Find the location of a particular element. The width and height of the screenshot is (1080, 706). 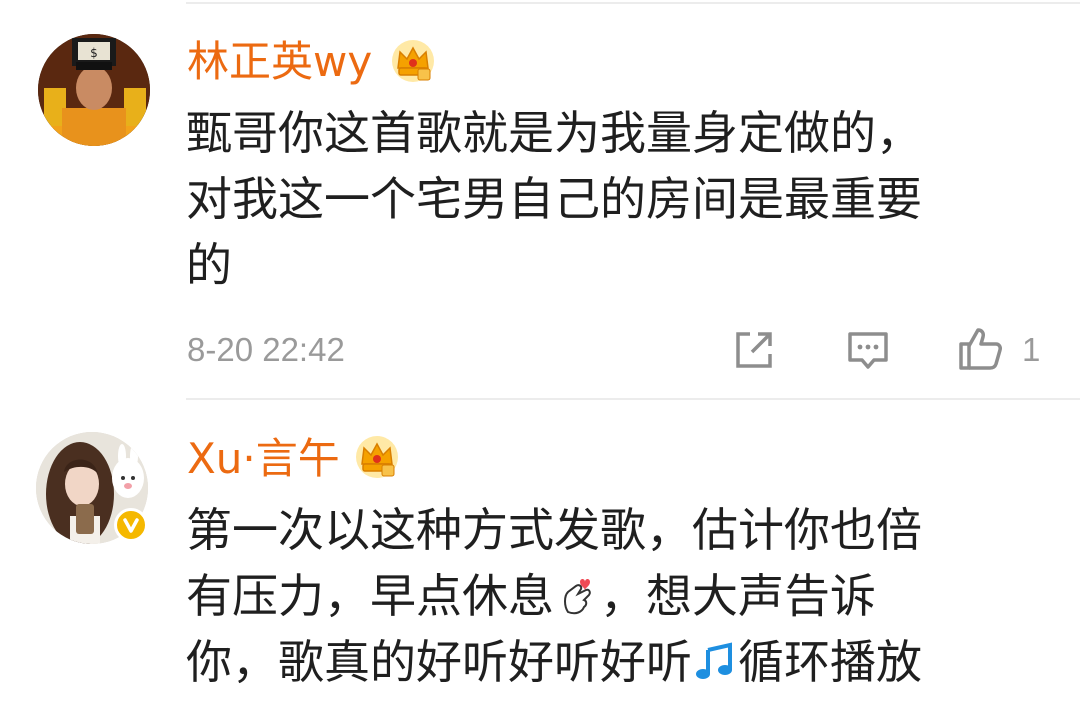

share-icon is located at coordinates (754, 350).